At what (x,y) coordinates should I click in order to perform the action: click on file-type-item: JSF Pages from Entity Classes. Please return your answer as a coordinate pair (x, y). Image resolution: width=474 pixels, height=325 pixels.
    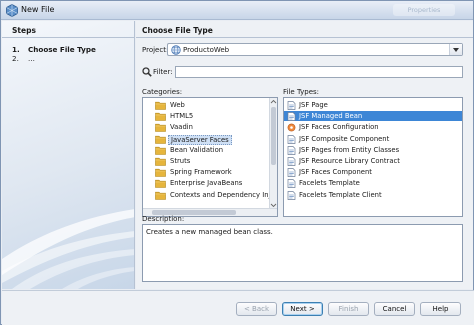
    Looking at the image, I should click on (373, 150).